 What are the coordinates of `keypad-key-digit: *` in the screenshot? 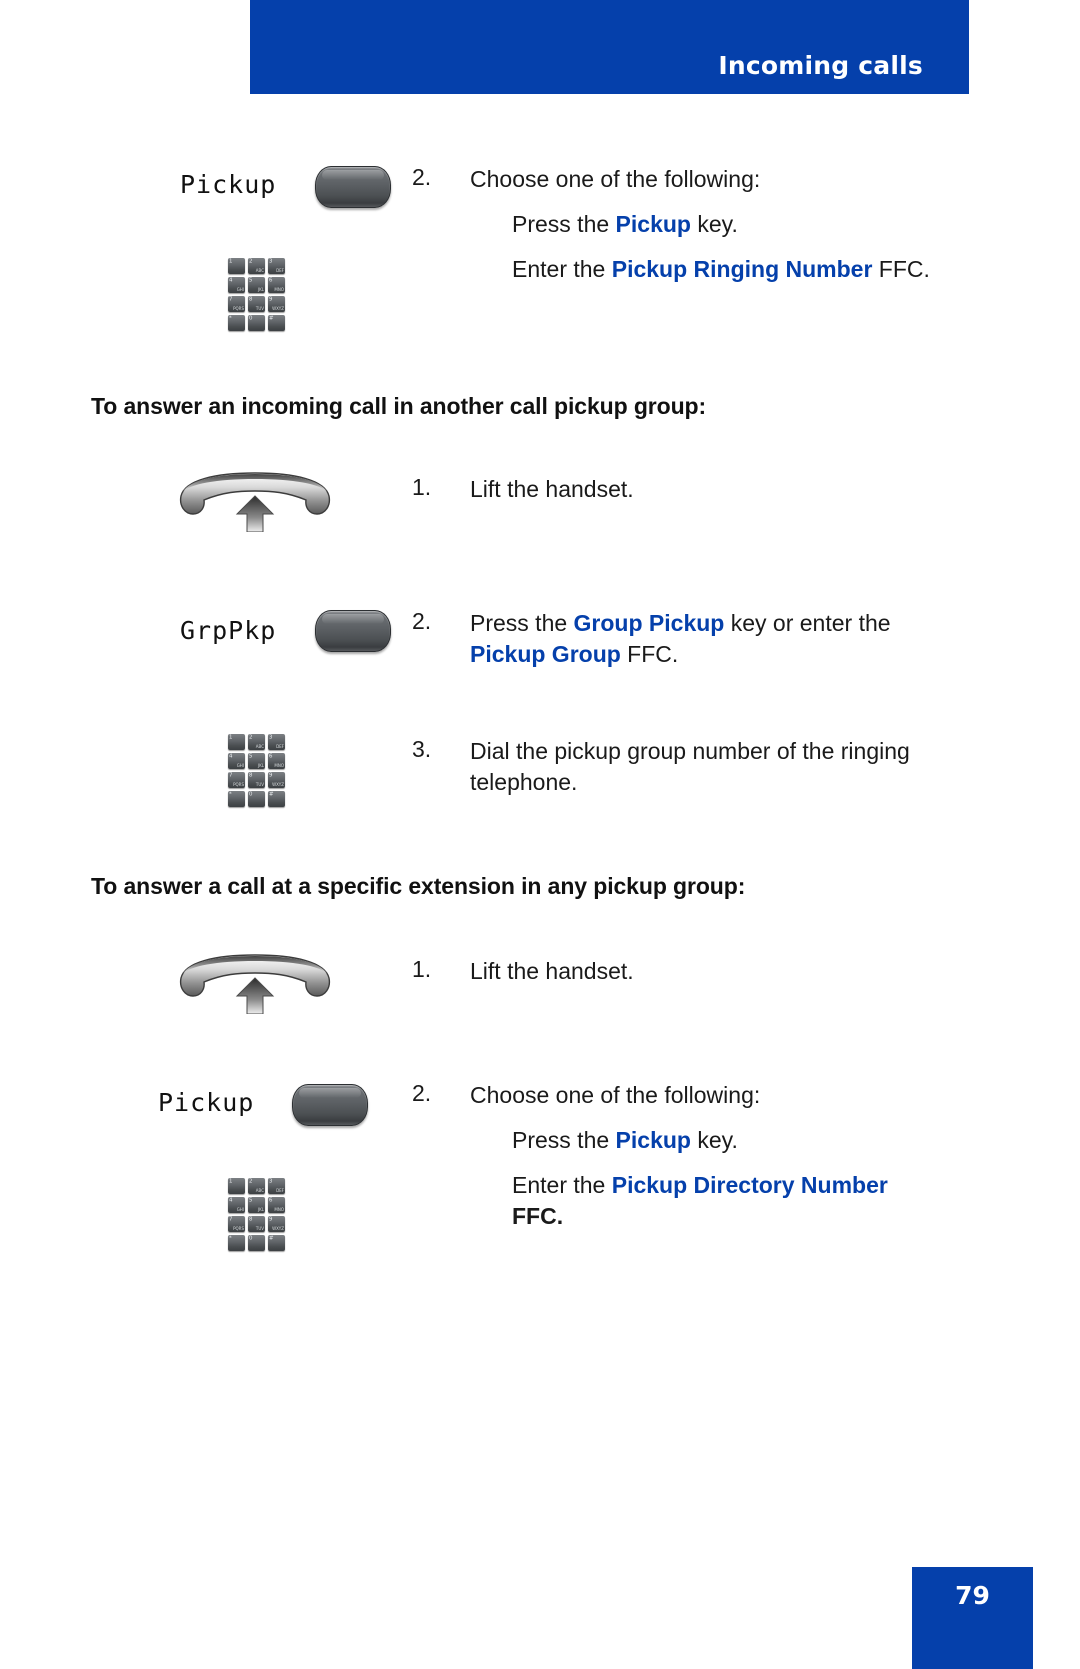 It's located at (230, 1238).